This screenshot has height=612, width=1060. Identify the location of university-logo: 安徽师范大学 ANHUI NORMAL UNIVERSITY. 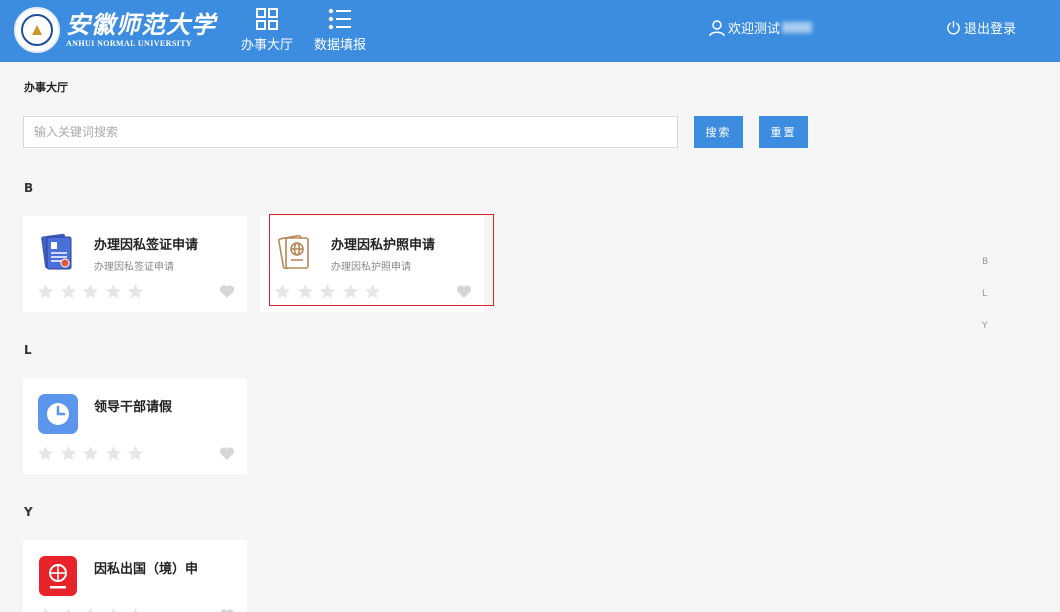
(115, 30).